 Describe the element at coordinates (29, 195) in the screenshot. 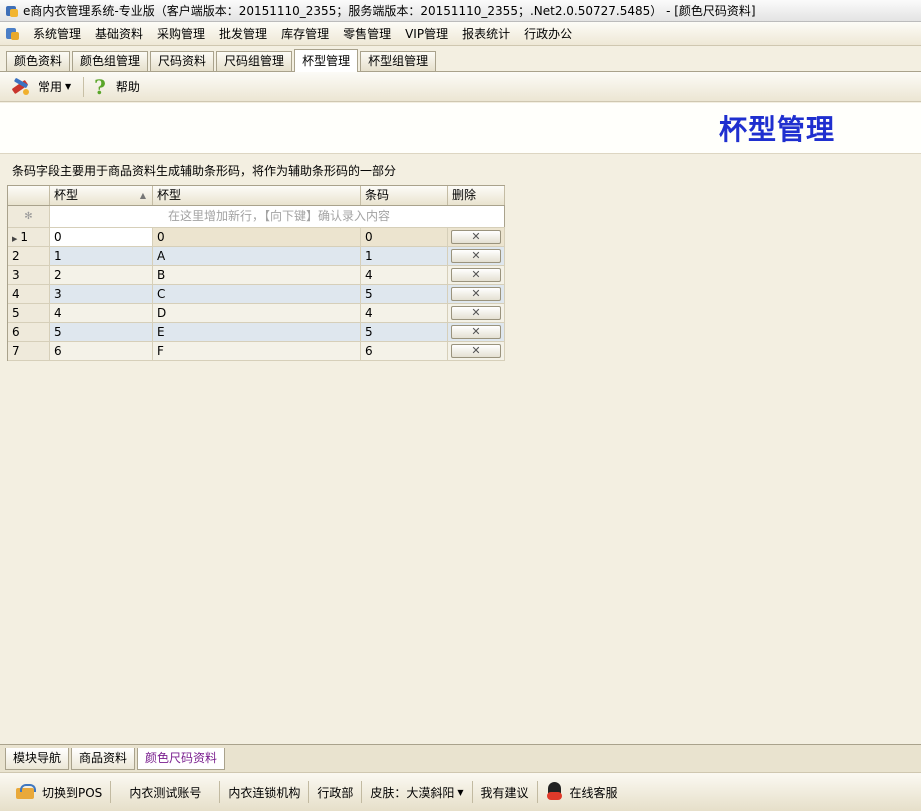

I see `row-header-corner` at that location.